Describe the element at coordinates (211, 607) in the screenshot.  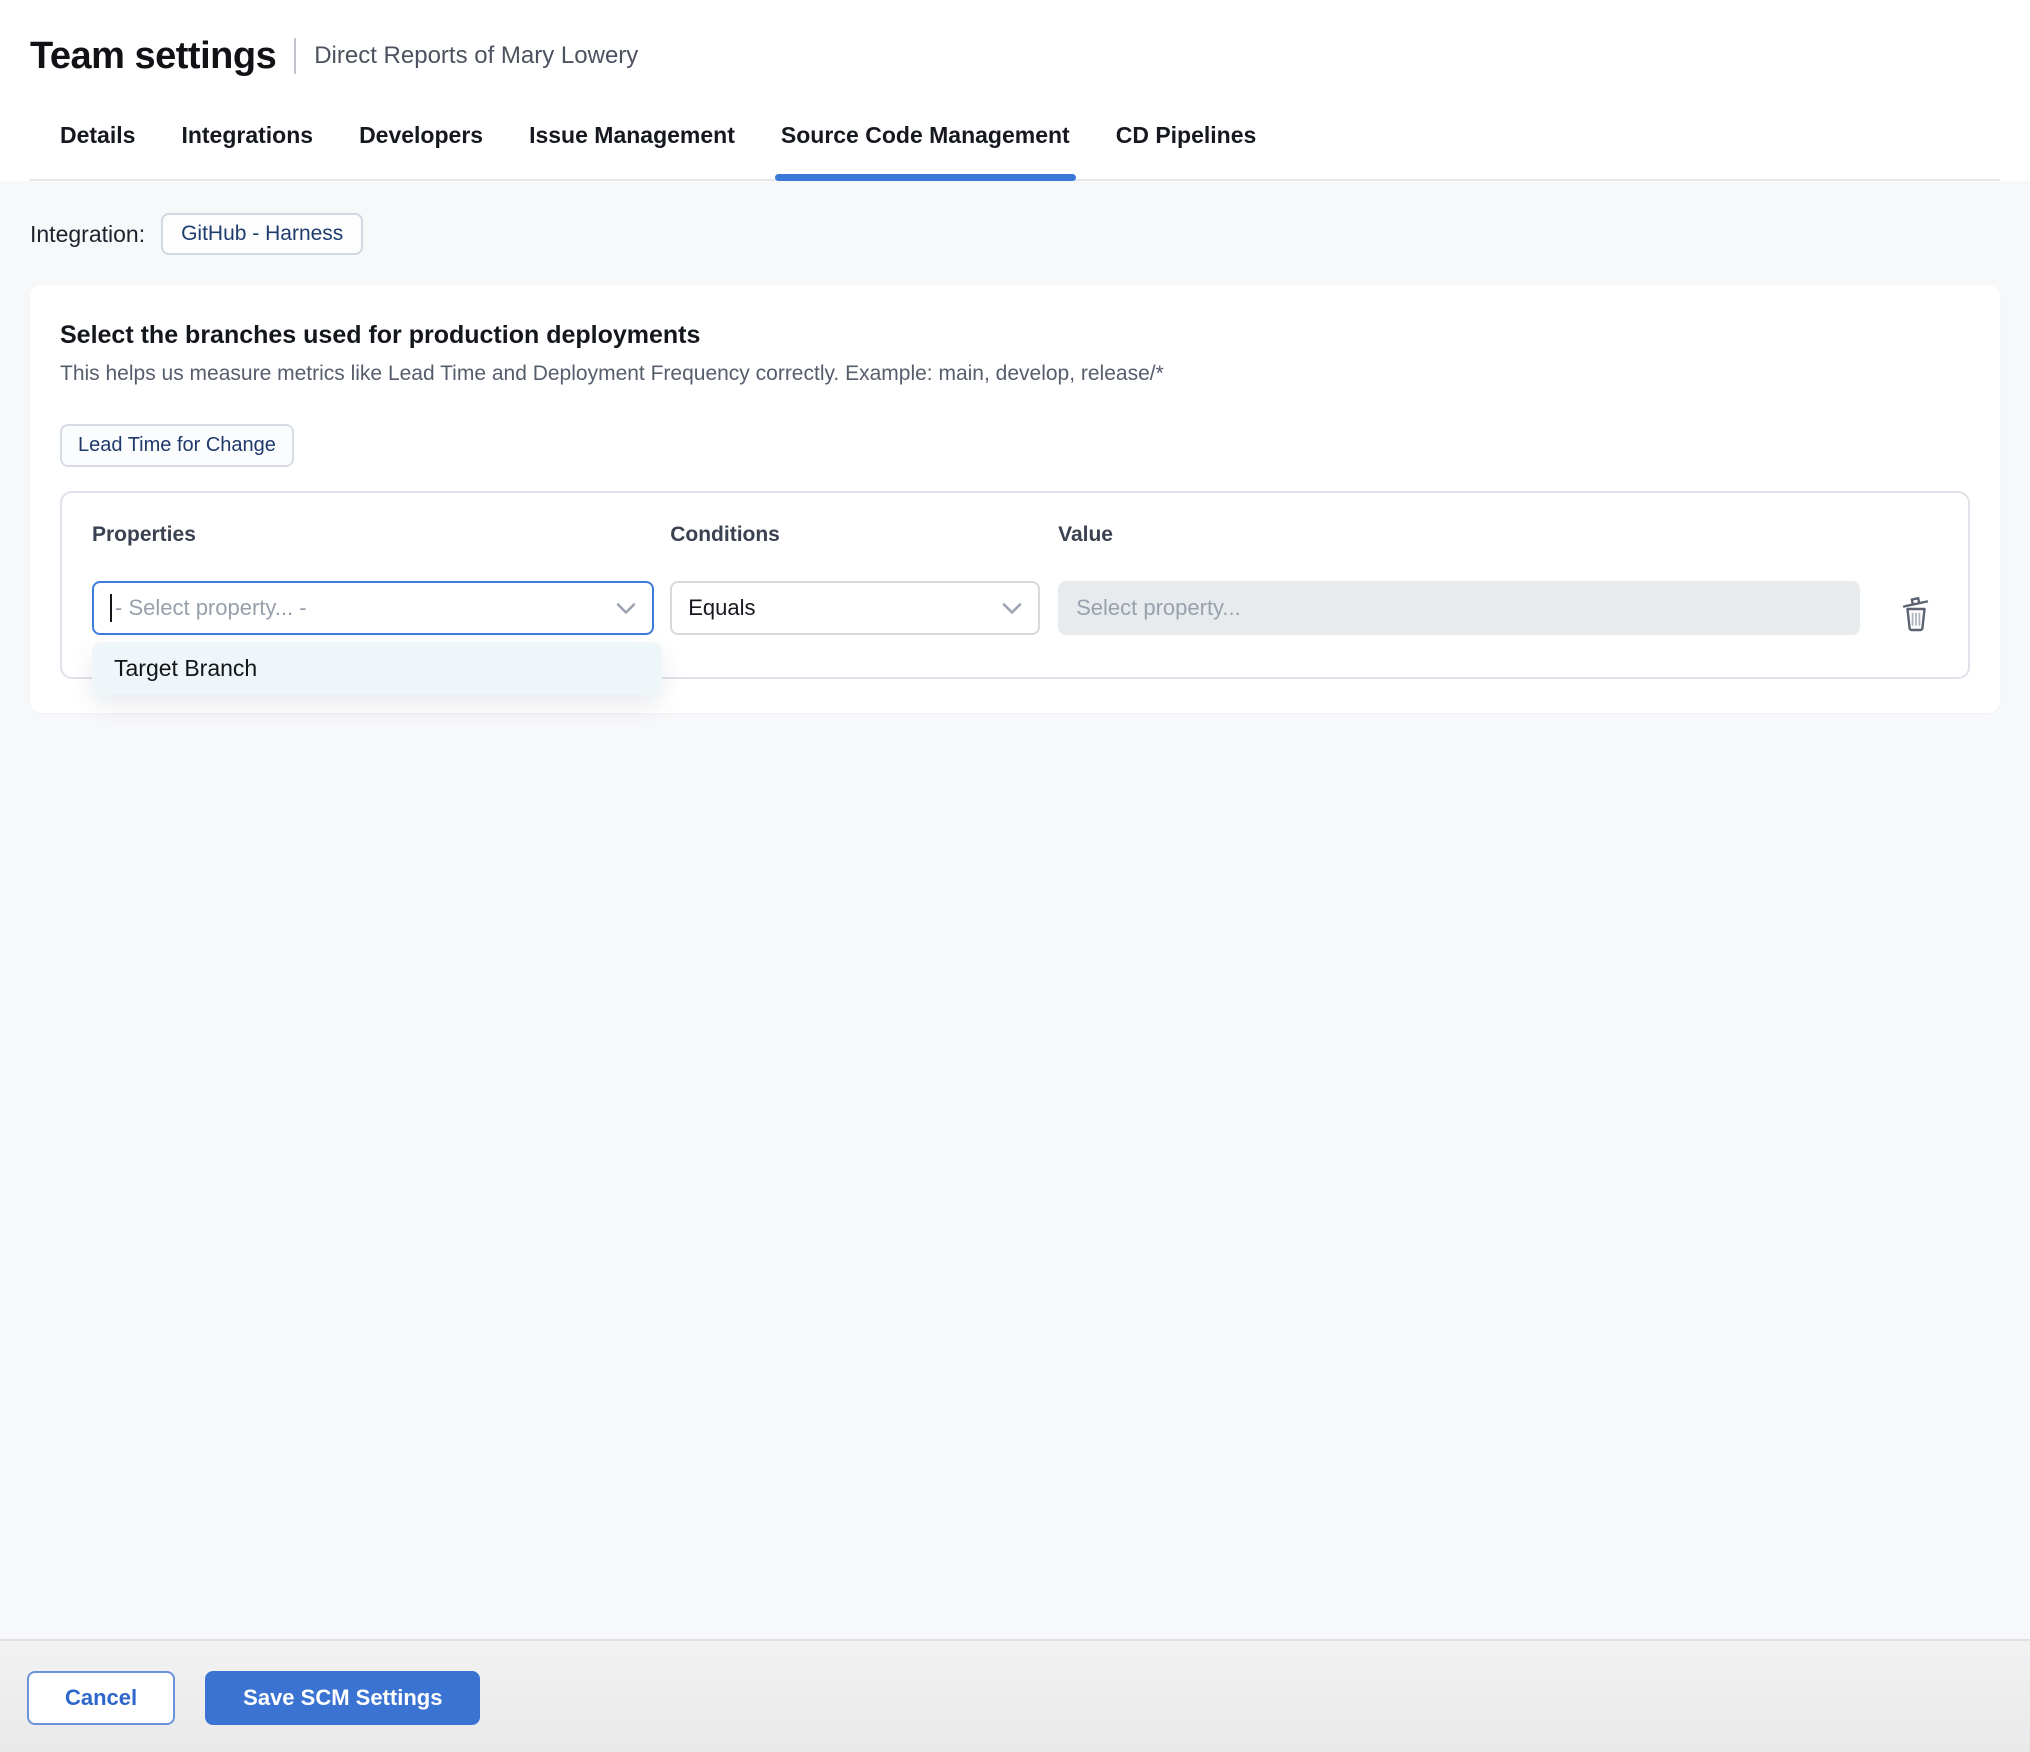
I see `property-select-placeholder: - Select property... -` at that location.